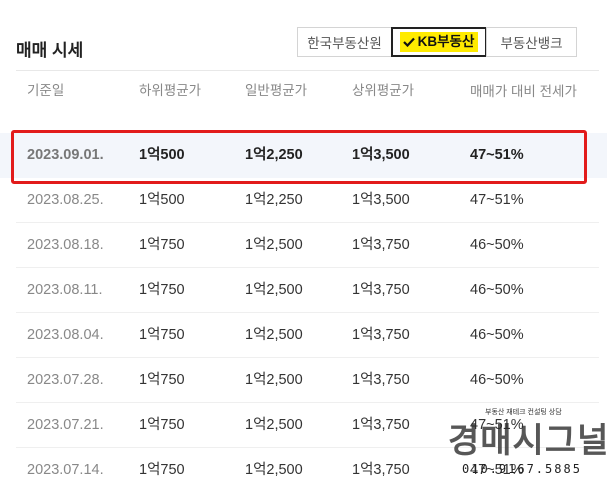  Describe the element at coordinates (307, 70) in the screenshot. I see `header-divider` at that location.